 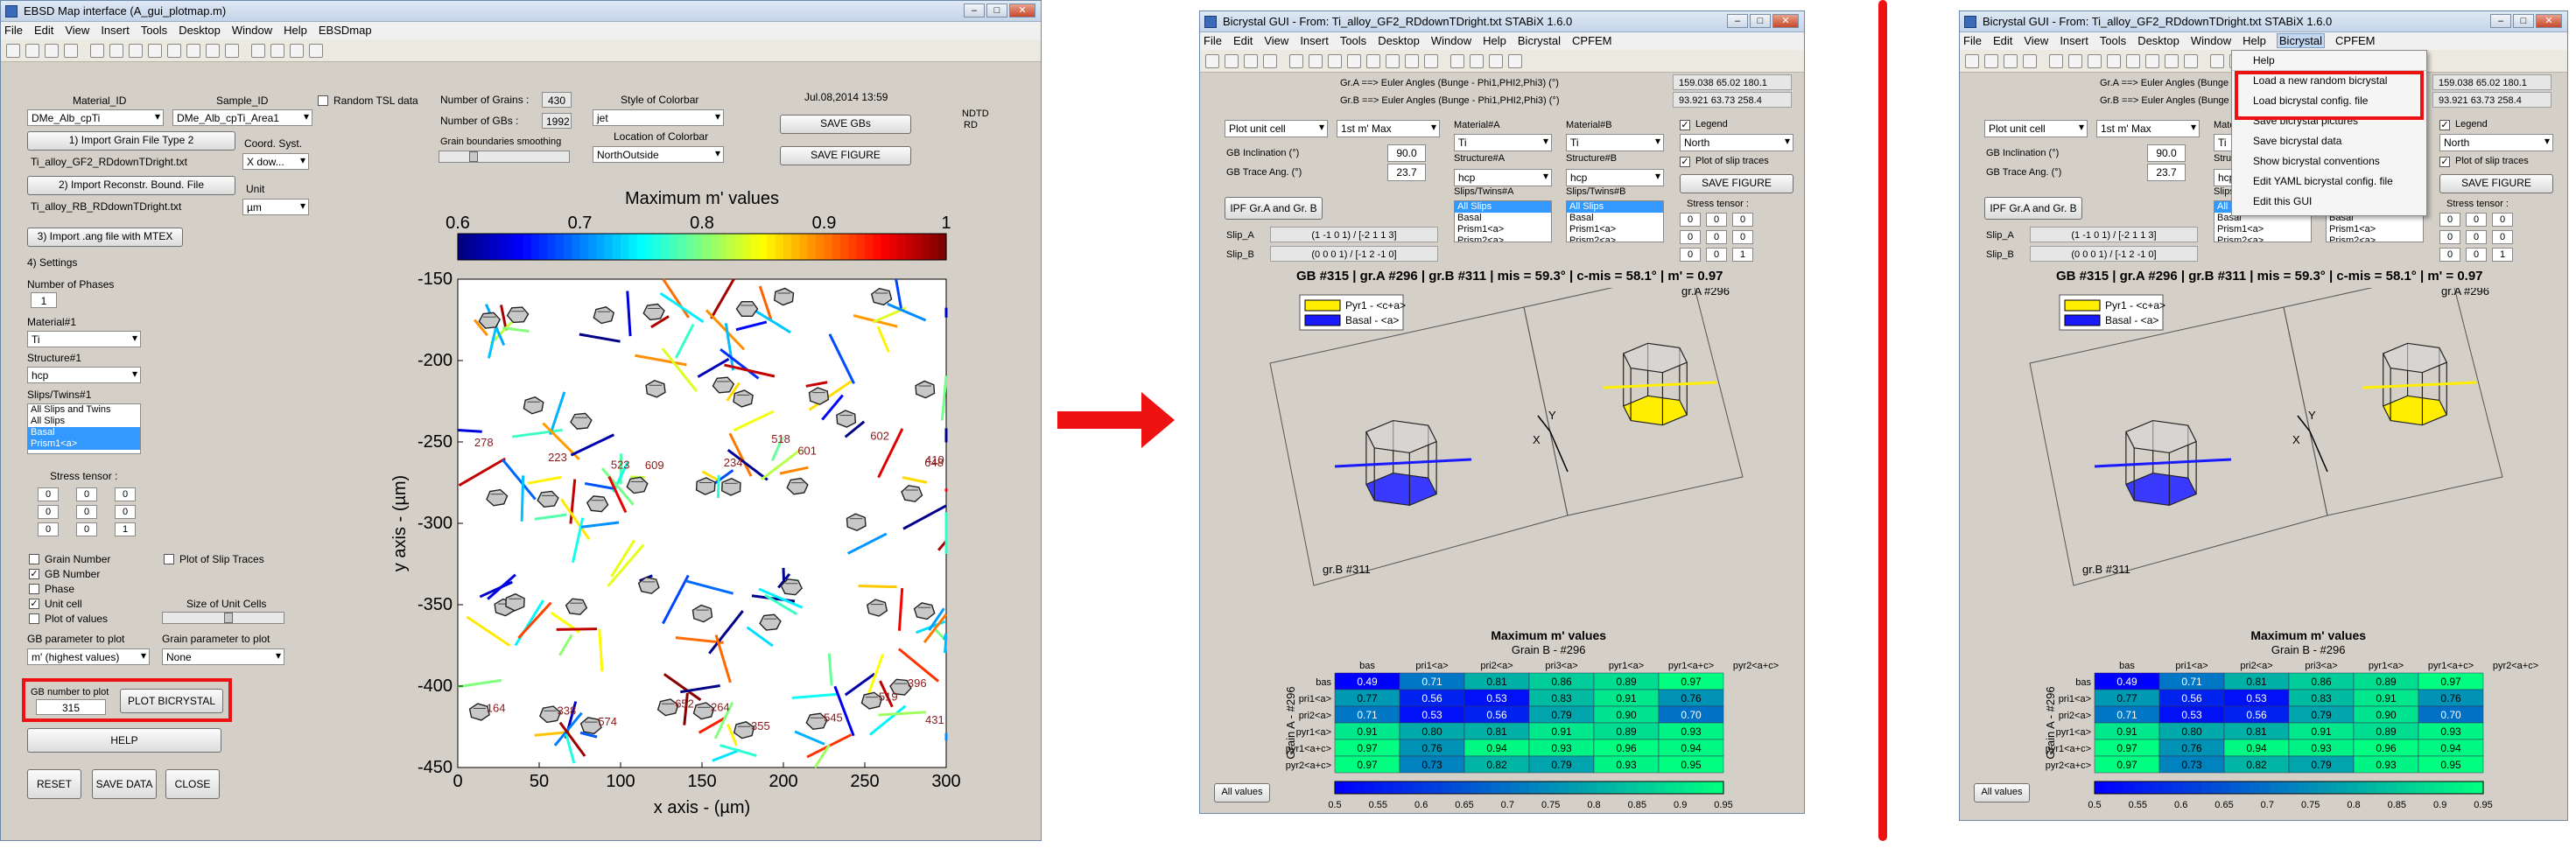 What do you see at coordinates (1477, 61) in the screenshot?
I see `legend-icon` at bounding box center [1477, 61].